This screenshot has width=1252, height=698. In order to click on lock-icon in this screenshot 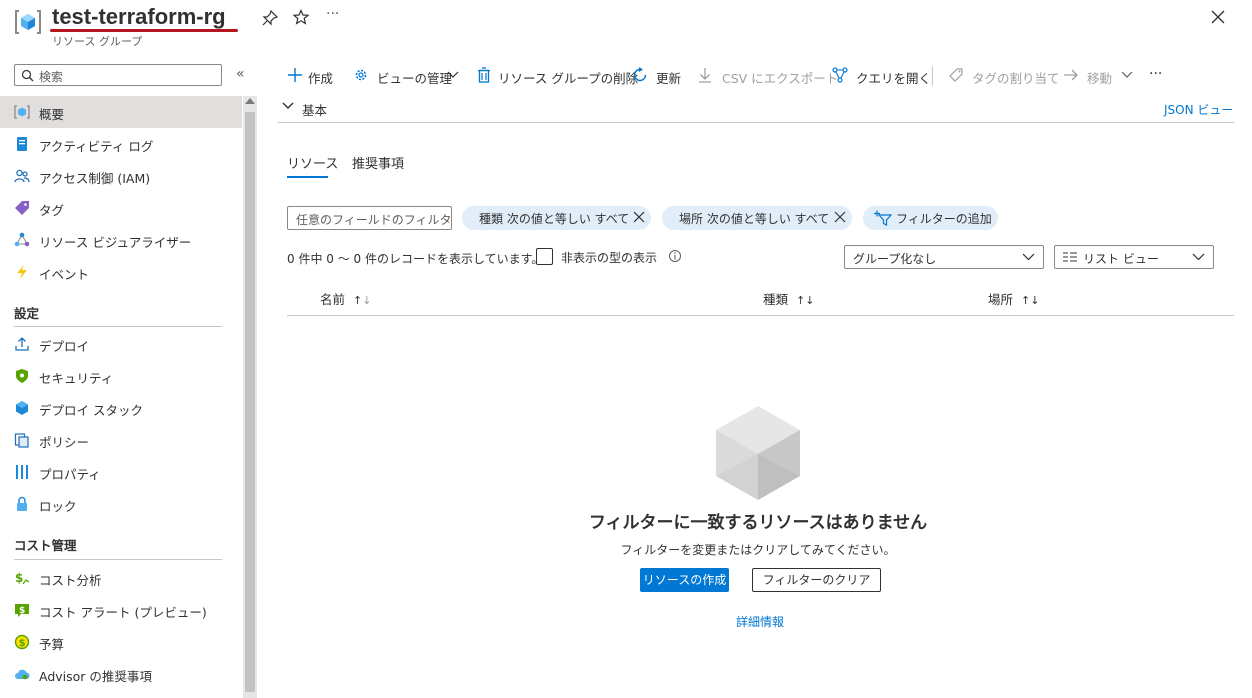, I will do `click(22, 503)`.